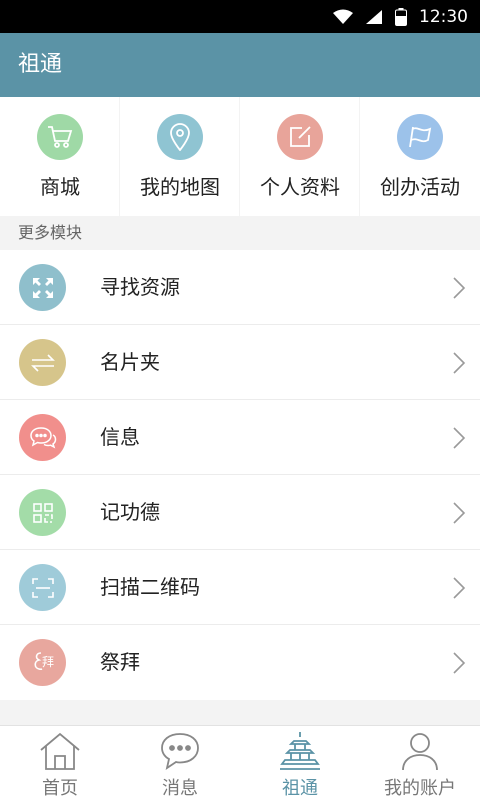 This screenshot has width=480, height=800. I want to click on grid-item-my-map: 我的地图, so click(180, 156).